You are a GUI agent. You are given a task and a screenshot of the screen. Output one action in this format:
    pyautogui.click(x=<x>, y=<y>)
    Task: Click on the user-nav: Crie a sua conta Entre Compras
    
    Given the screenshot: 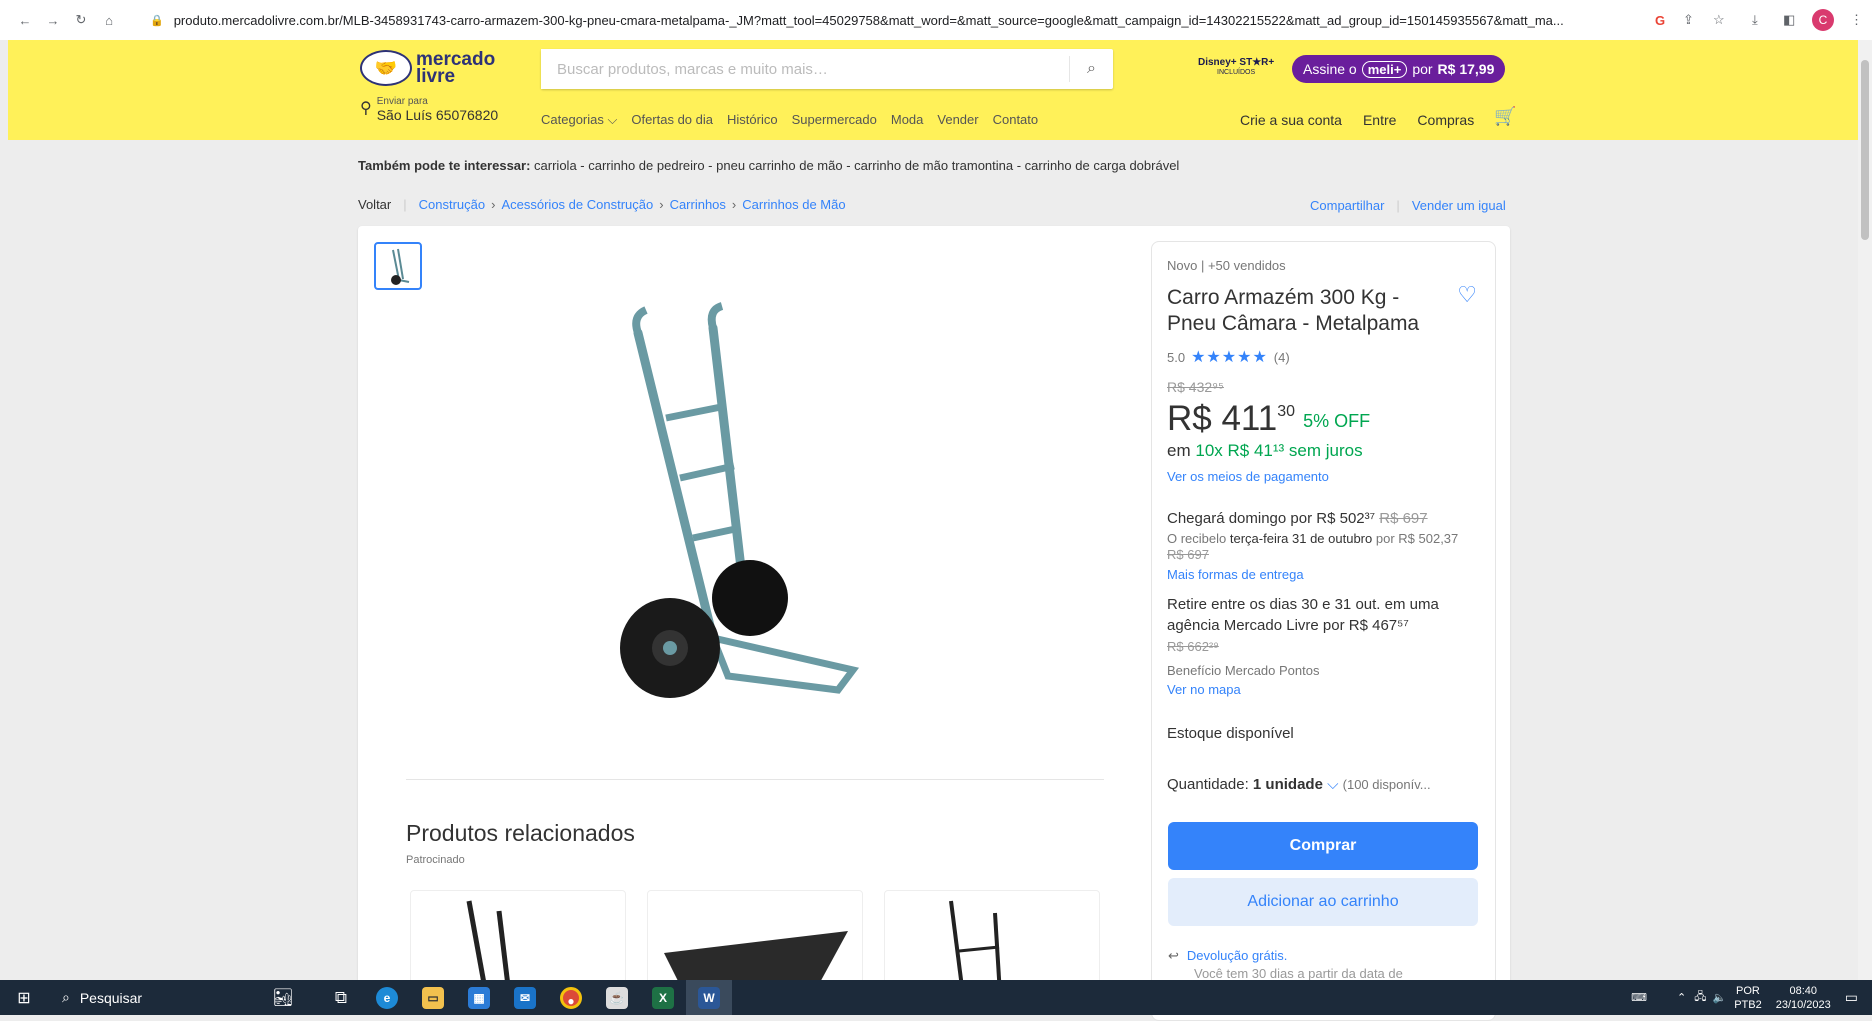 What is the action you would take?
    pyautogui.click(x=1367, y=120)
    